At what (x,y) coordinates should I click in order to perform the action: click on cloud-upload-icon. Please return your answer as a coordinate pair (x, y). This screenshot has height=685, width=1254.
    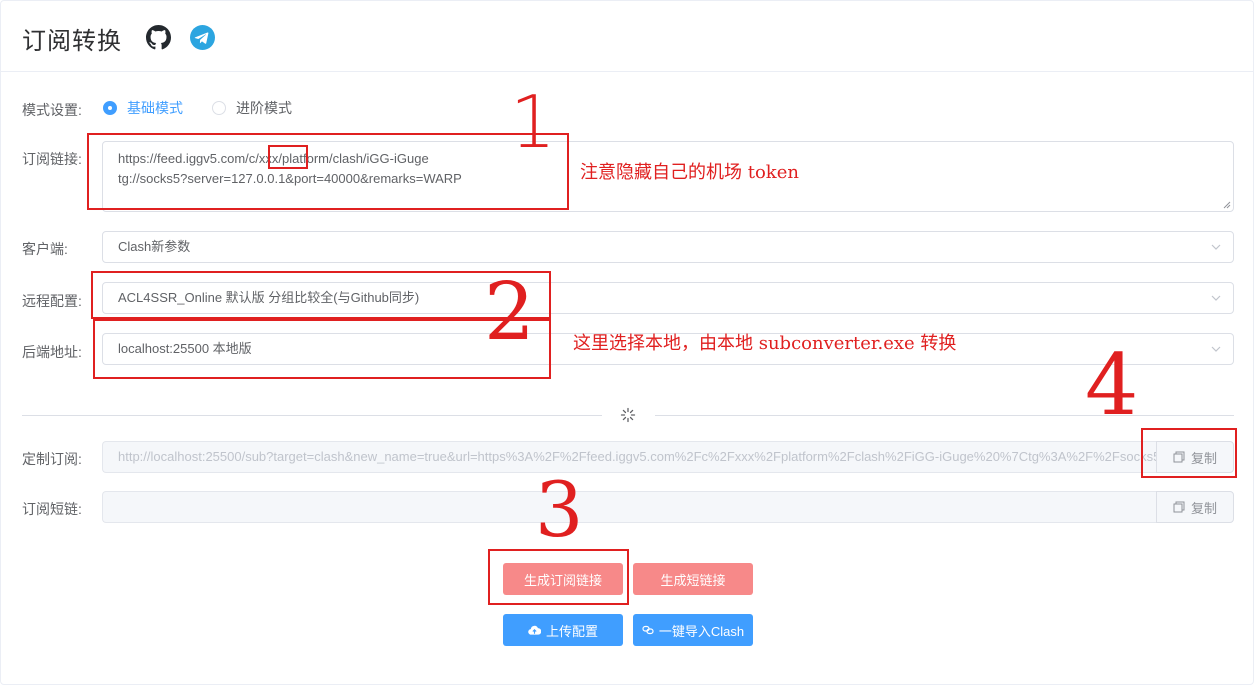
    Looking at the image, I should click on (534, 630).